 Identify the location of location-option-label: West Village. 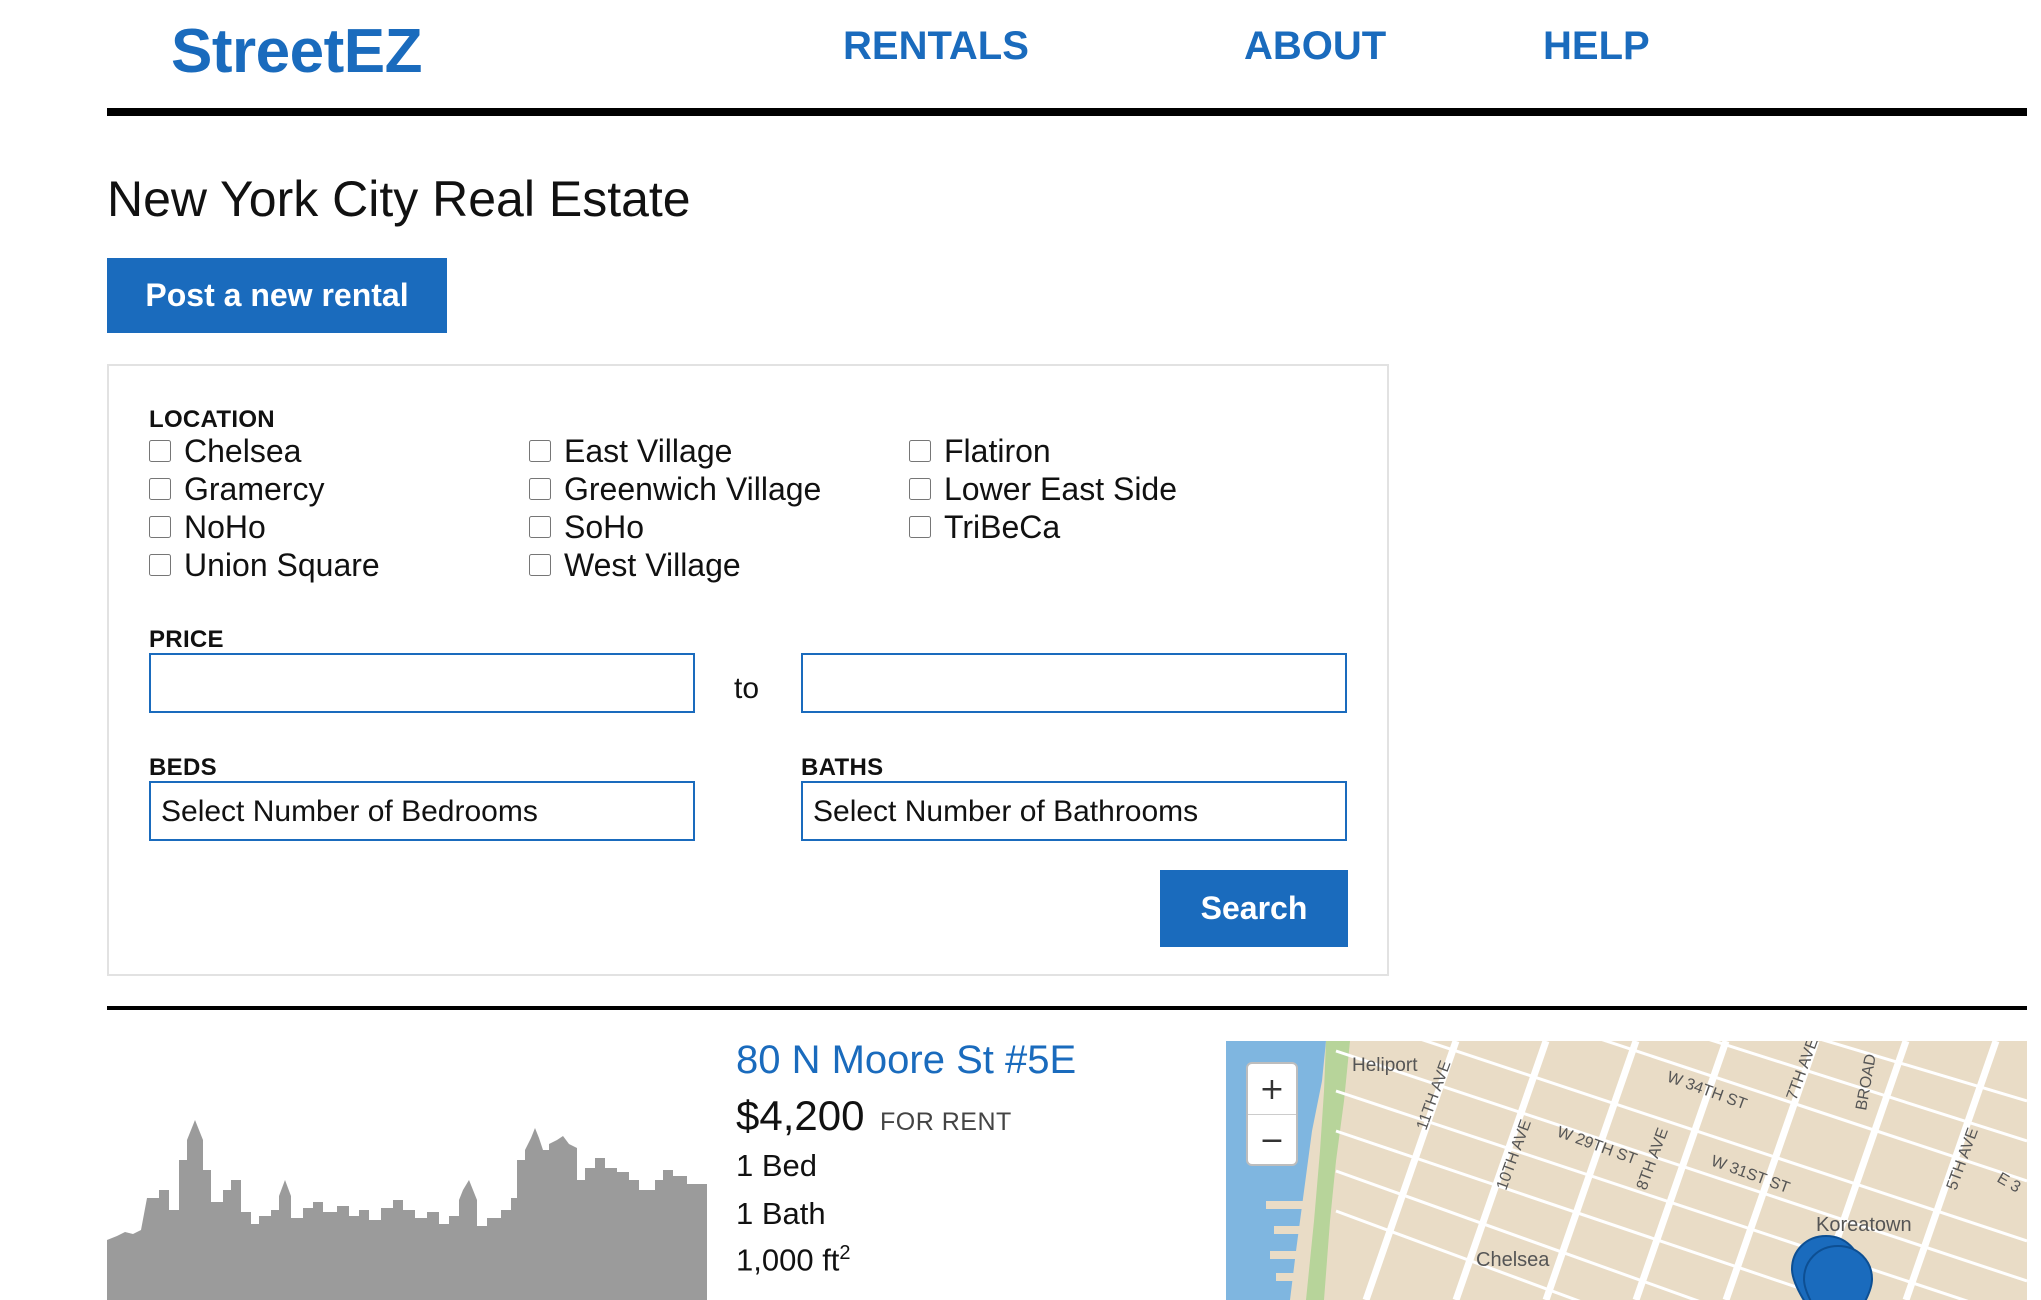
(652, 564).